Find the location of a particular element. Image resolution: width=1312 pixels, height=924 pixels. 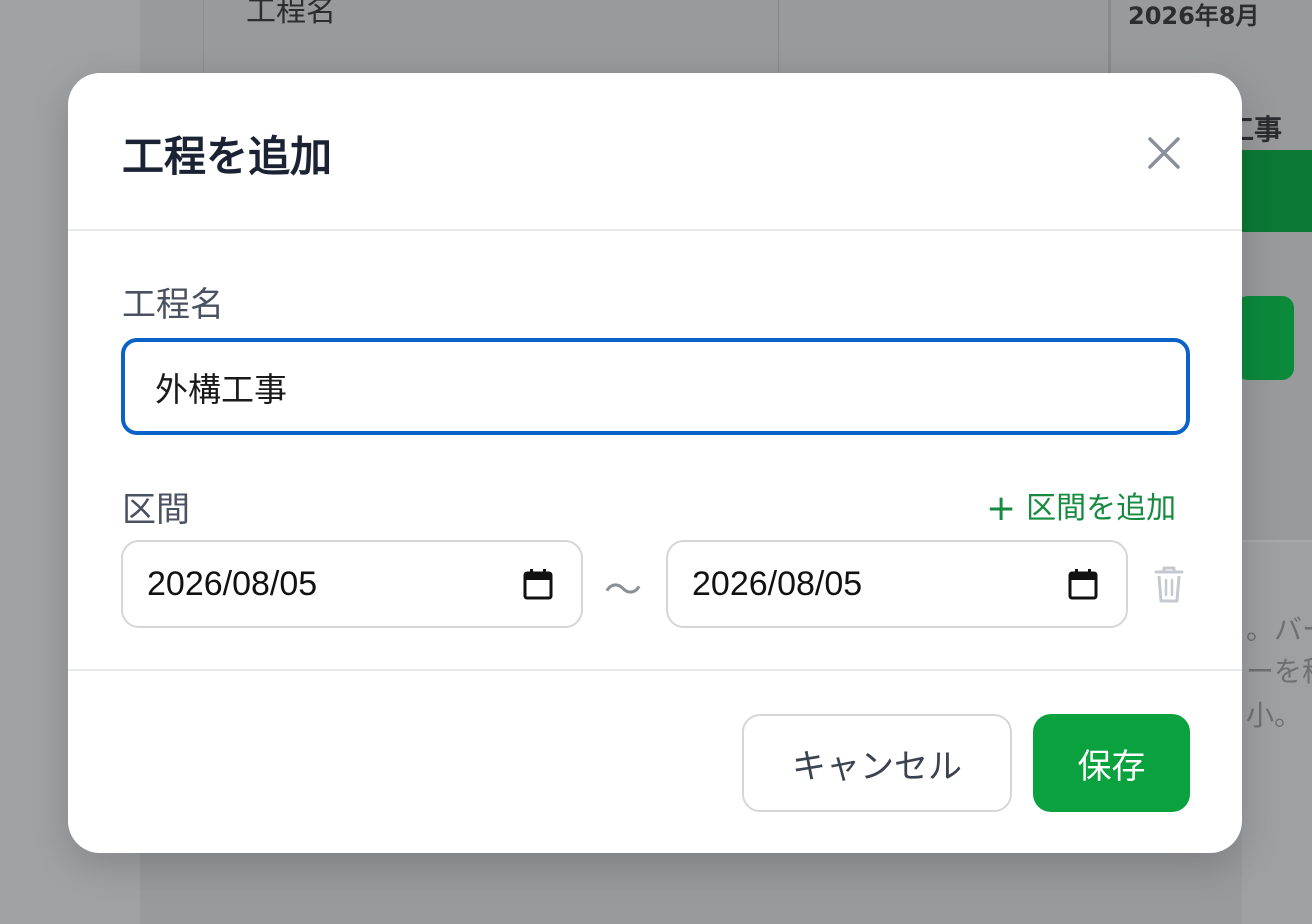

process-name-input is located at coordinates (655, 386).